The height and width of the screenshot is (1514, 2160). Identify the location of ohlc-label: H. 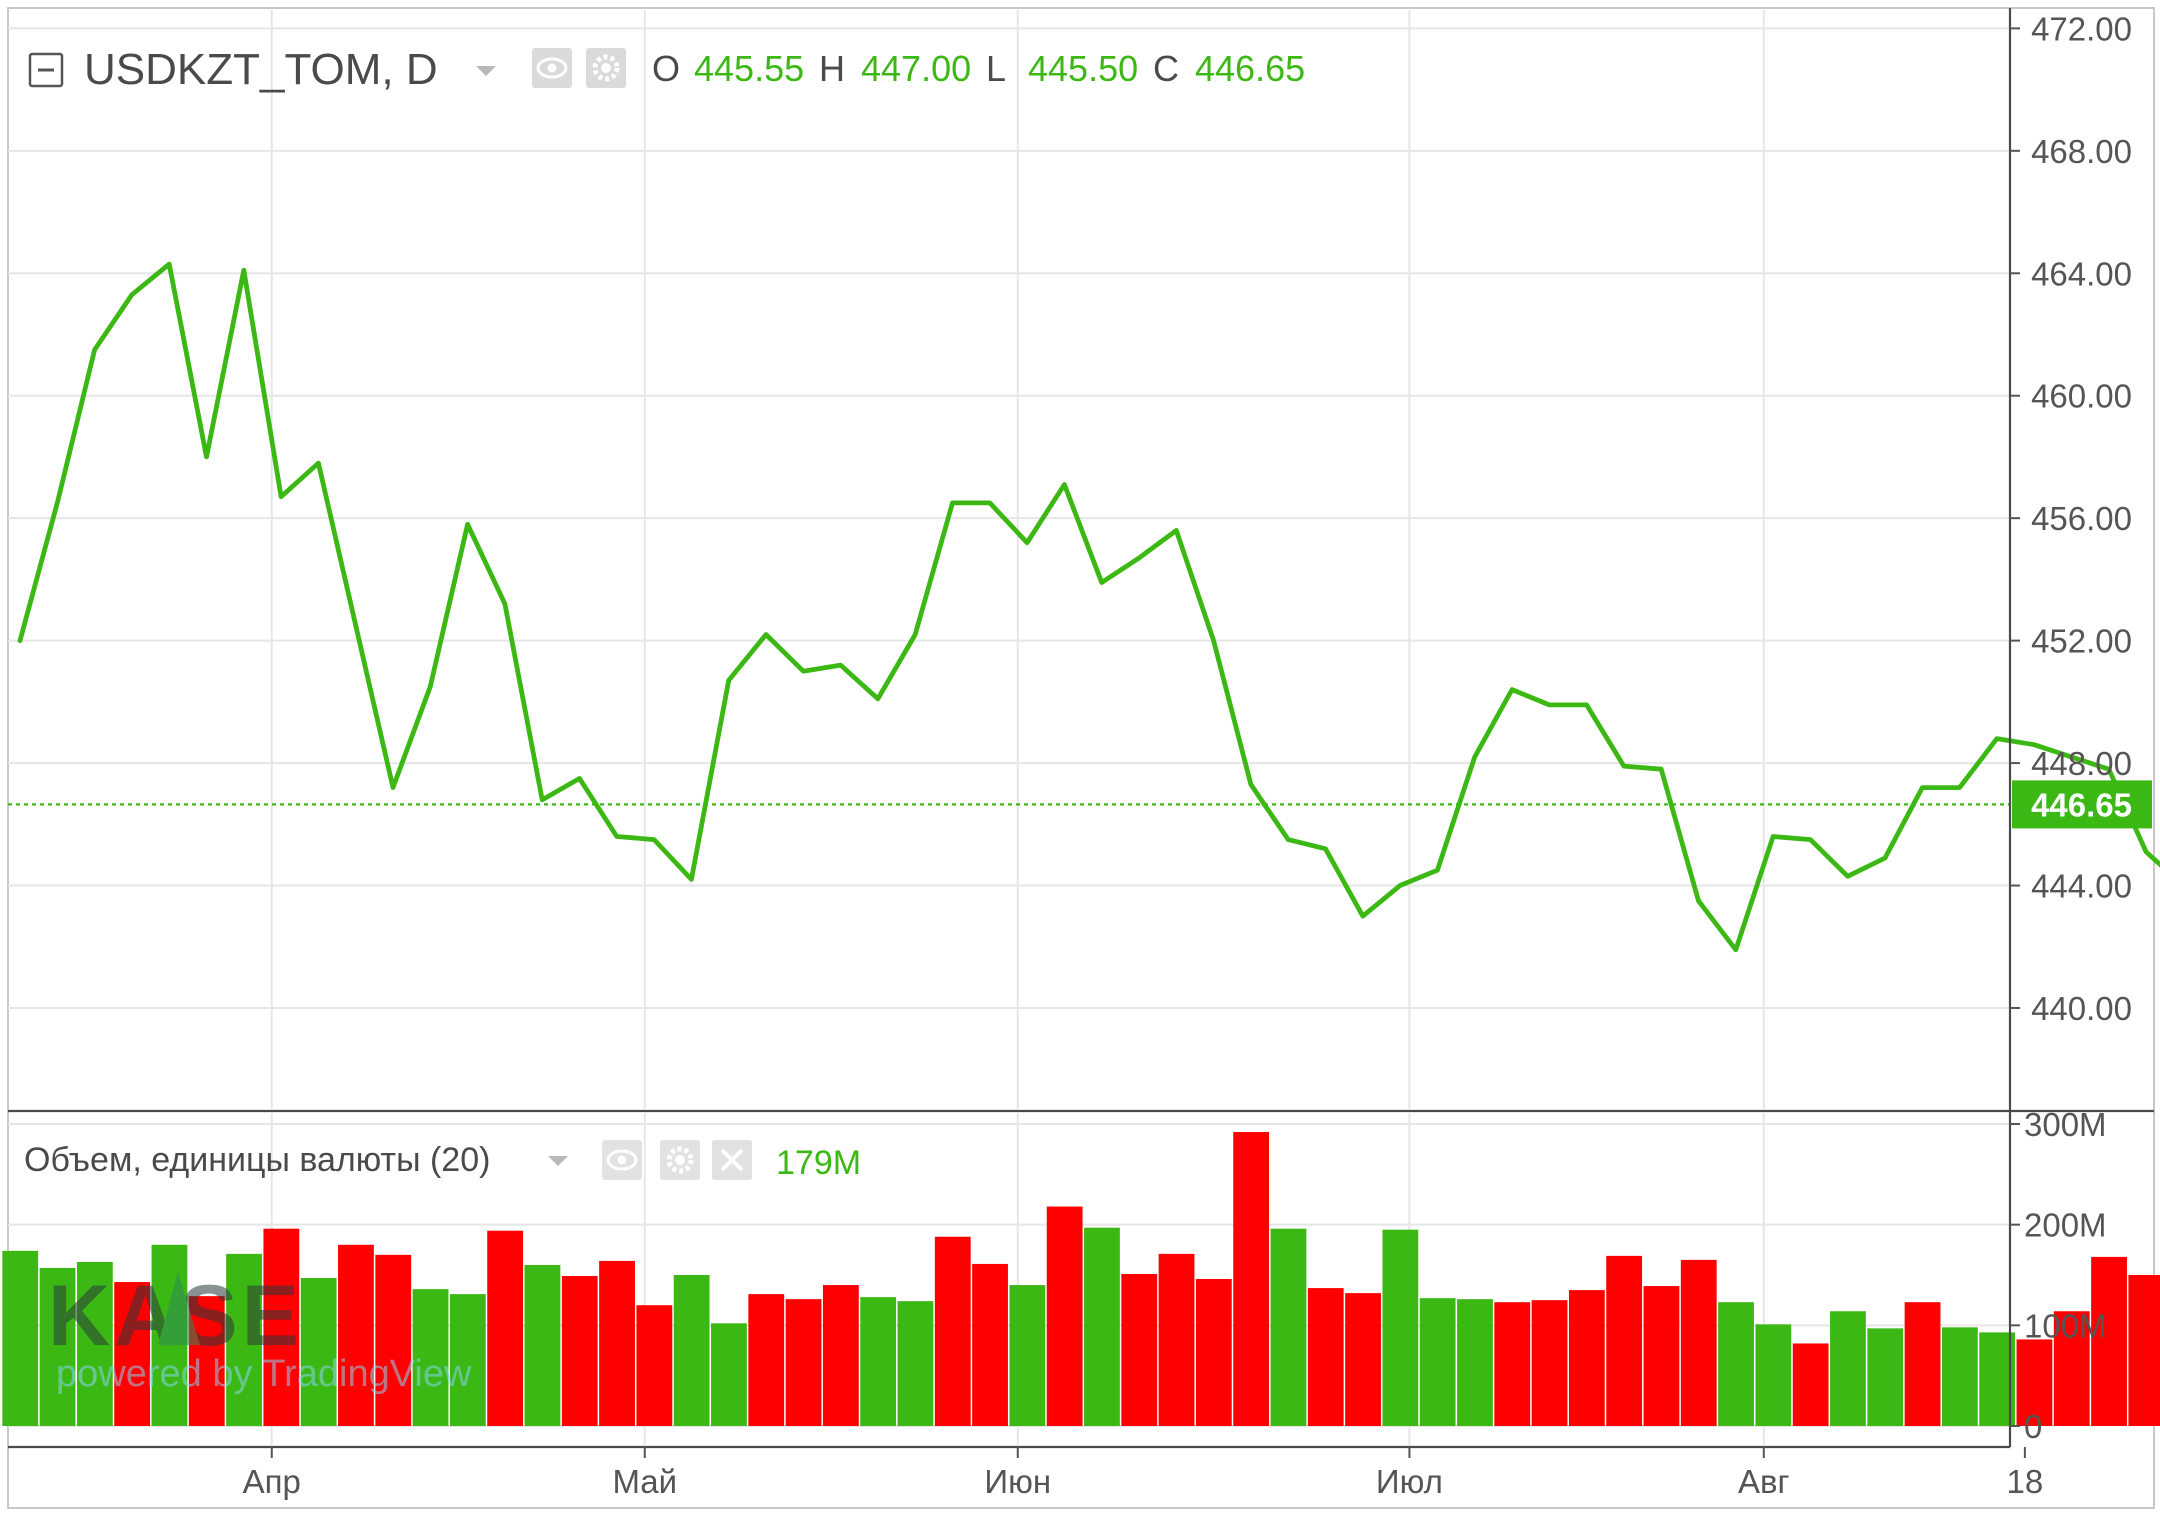
(832, 68).